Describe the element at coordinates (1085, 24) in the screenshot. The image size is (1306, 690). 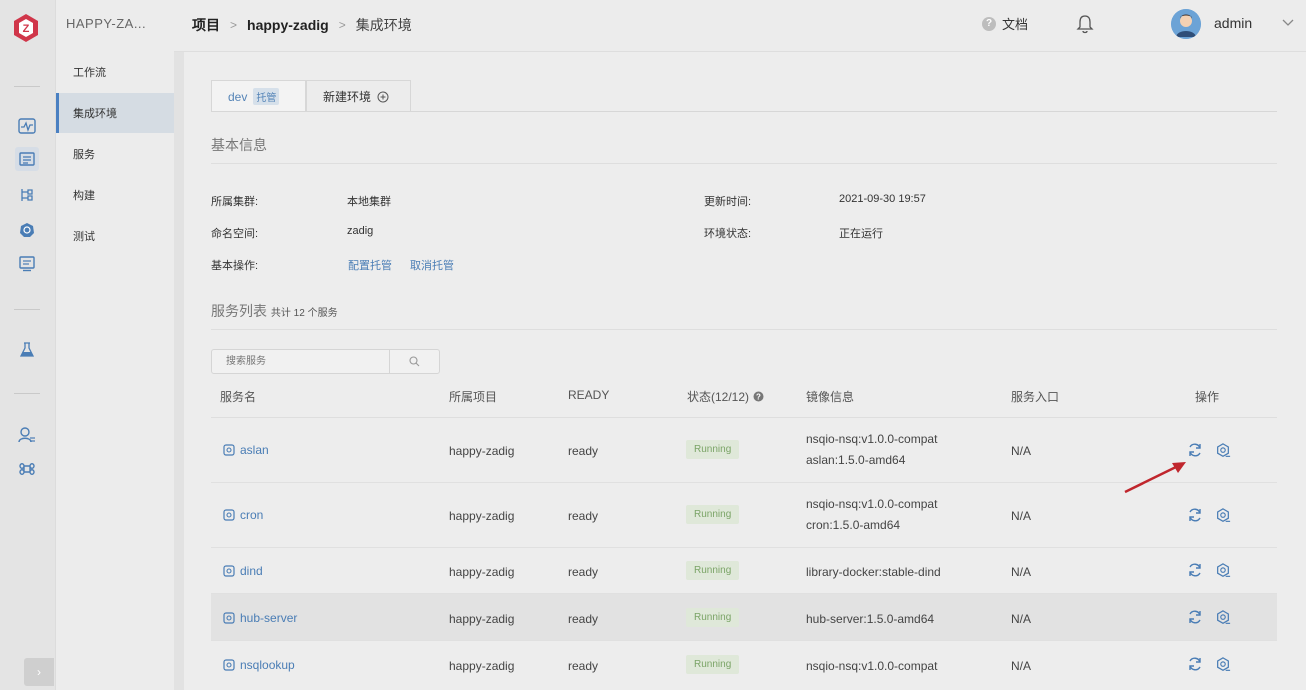
I see `bell-icon` at that location.